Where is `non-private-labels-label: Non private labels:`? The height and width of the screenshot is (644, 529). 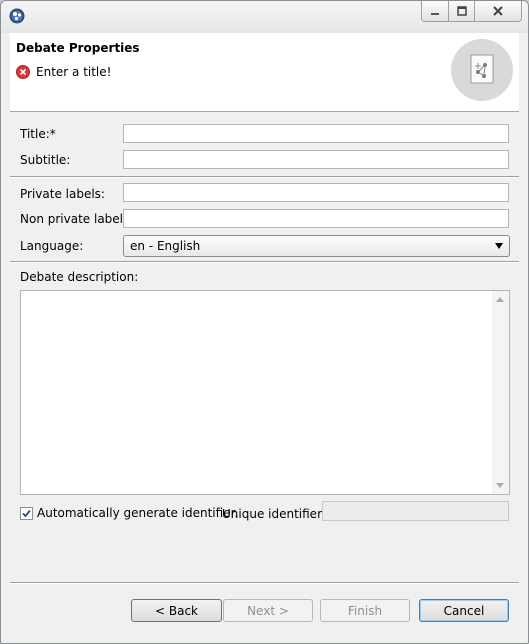
non-private-labels-label: Non private labels: is located at coordinates (77, 219).